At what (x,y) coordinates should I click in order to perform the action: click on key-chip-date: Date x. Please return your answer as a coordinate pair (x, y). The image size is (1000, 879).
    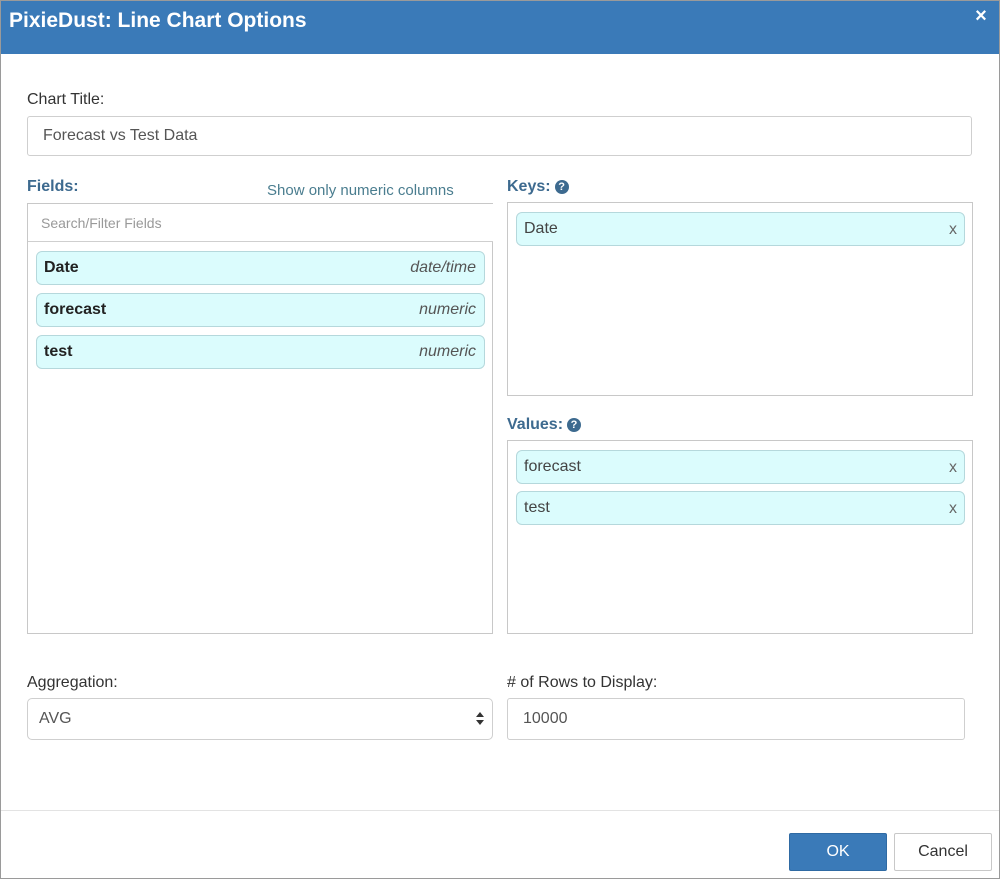
    Looking at the image, I should click on (740, 229).